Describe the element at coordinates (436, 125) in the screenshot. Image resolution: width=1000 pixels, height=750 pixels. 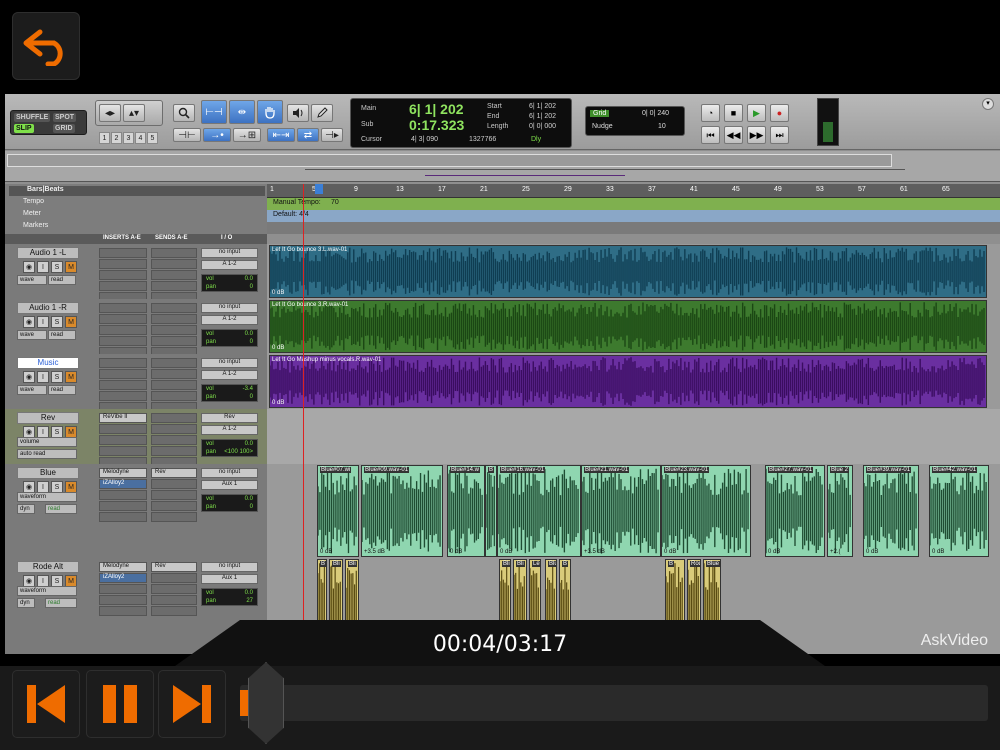
I see `sub-counter-value: 0:17.323` at that location.